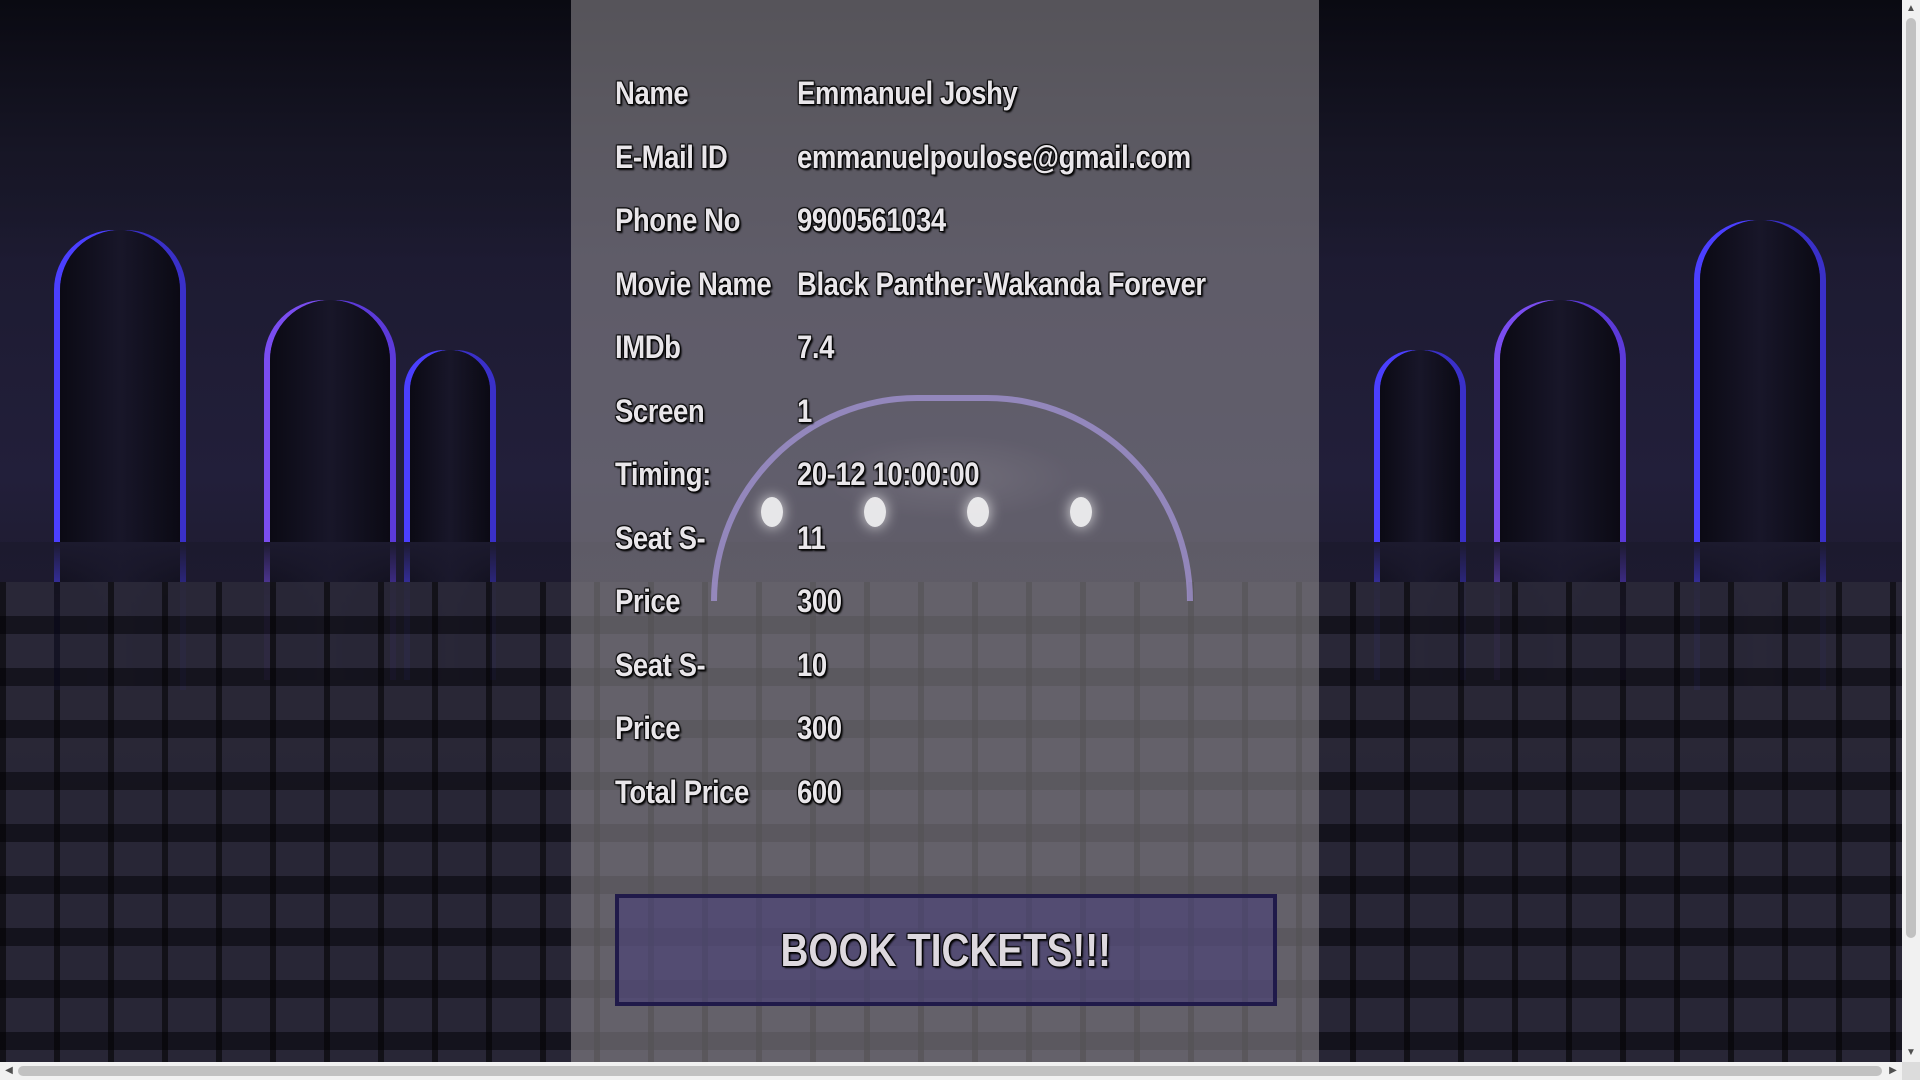 The image size is (1920, 1080). Describe the element at coordinates (1911, 1053) in the screenshot. I see `scroll-down-arrow-icon: ▼` at that location.